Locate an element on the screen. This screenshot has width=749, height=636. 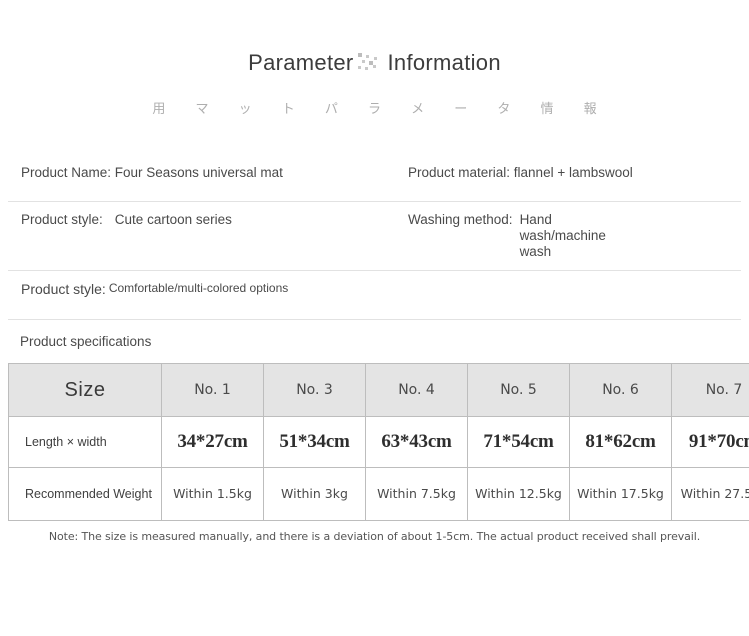
dimension-value: 63*43cm is located at coordinates (416, 441).